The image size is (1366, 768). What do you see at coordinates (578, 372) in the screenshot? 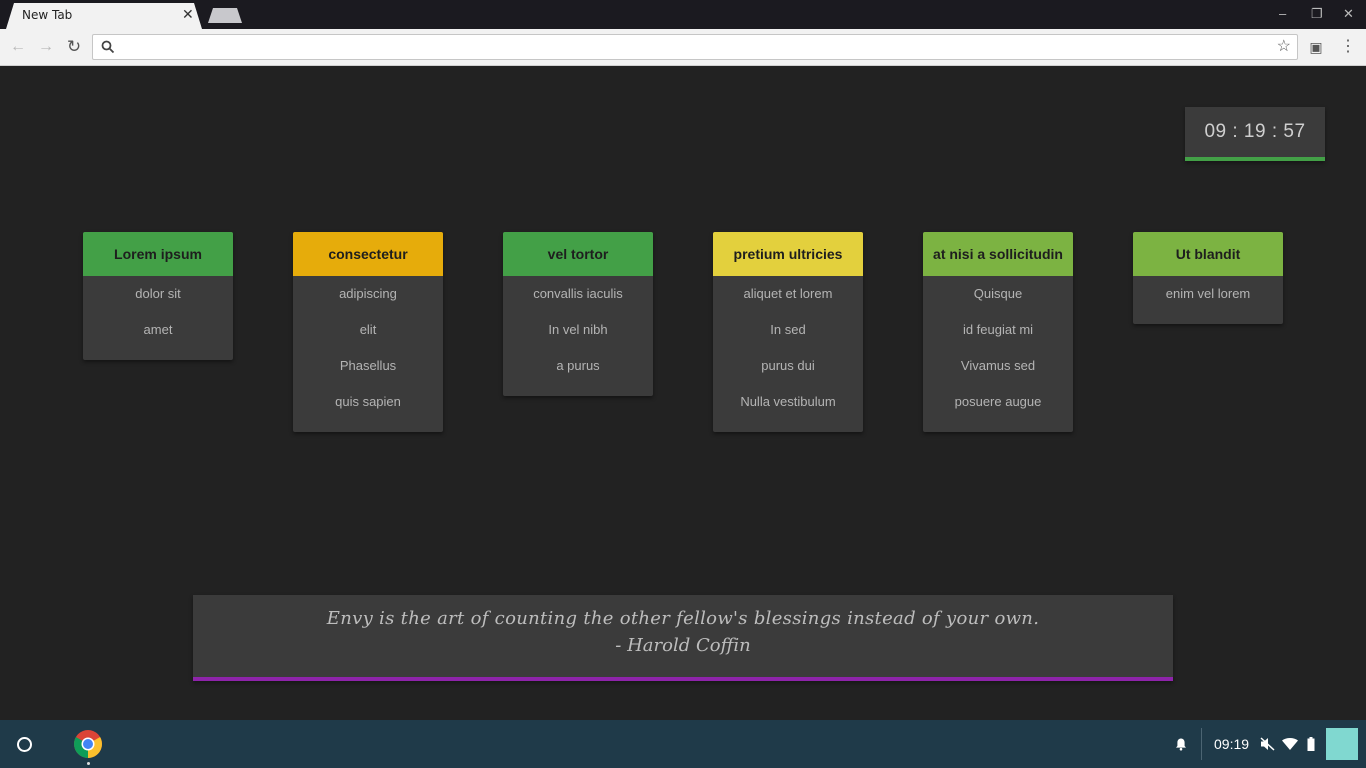
I see `card-link: a purus` at bounding box center [578, 372].